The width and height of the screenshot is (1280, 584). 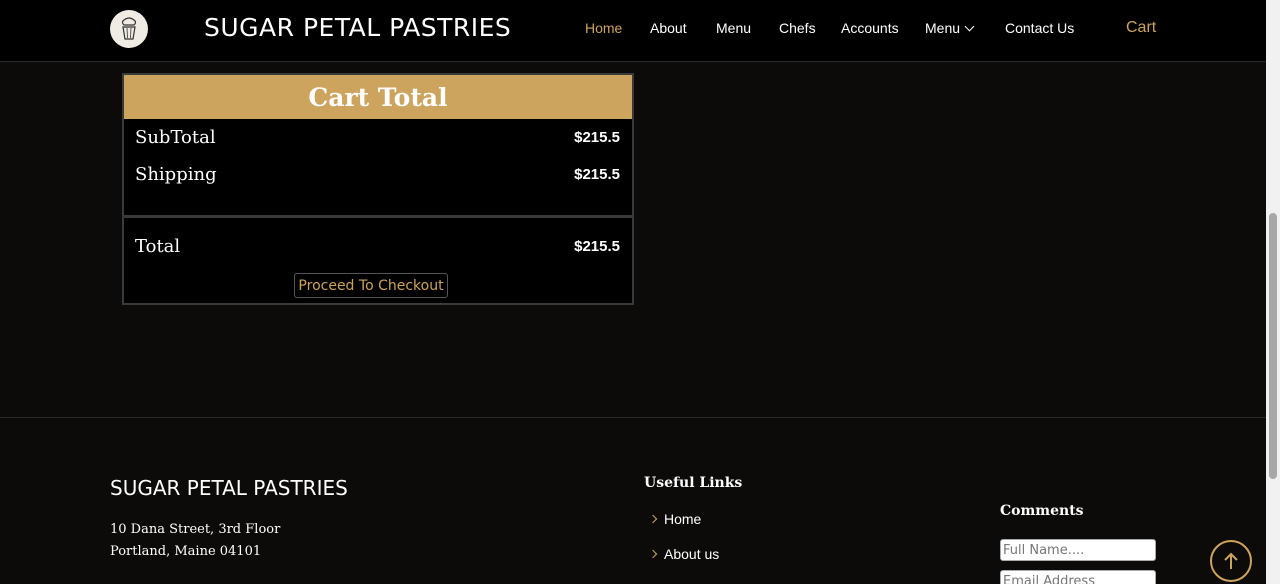 I want to click on footer-link-about: About us, so click(x=684, y=554).